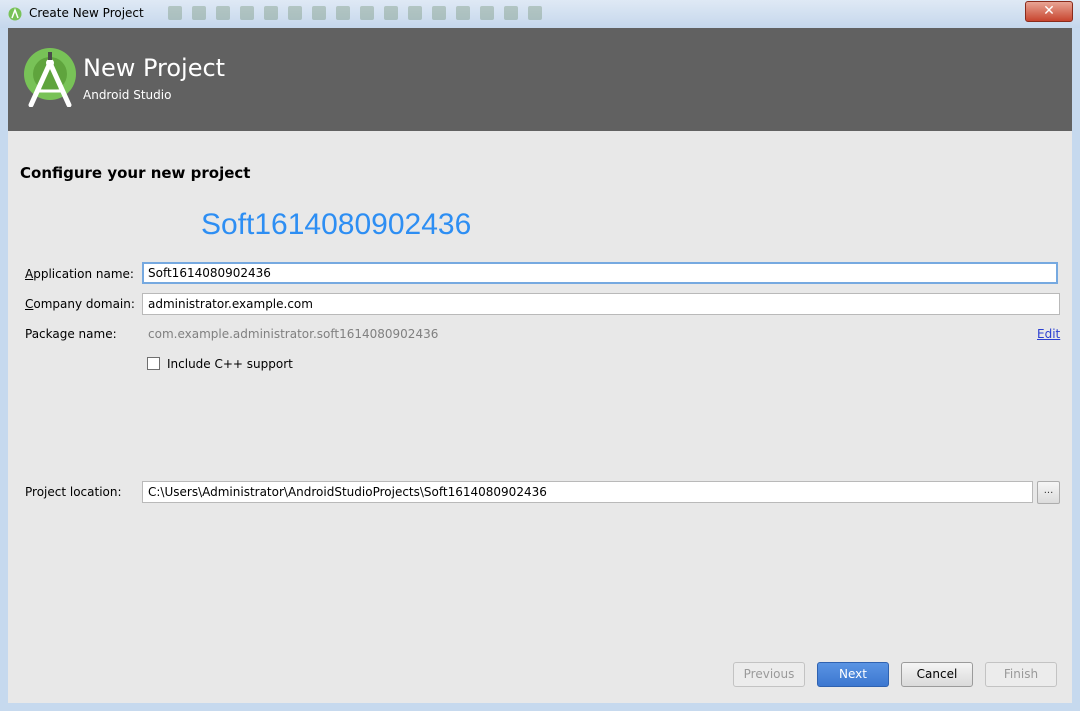  What do you see at coordinates (853, 674) in the screenshot?
I see `next-button: Next` at bounding box center [853, 674].